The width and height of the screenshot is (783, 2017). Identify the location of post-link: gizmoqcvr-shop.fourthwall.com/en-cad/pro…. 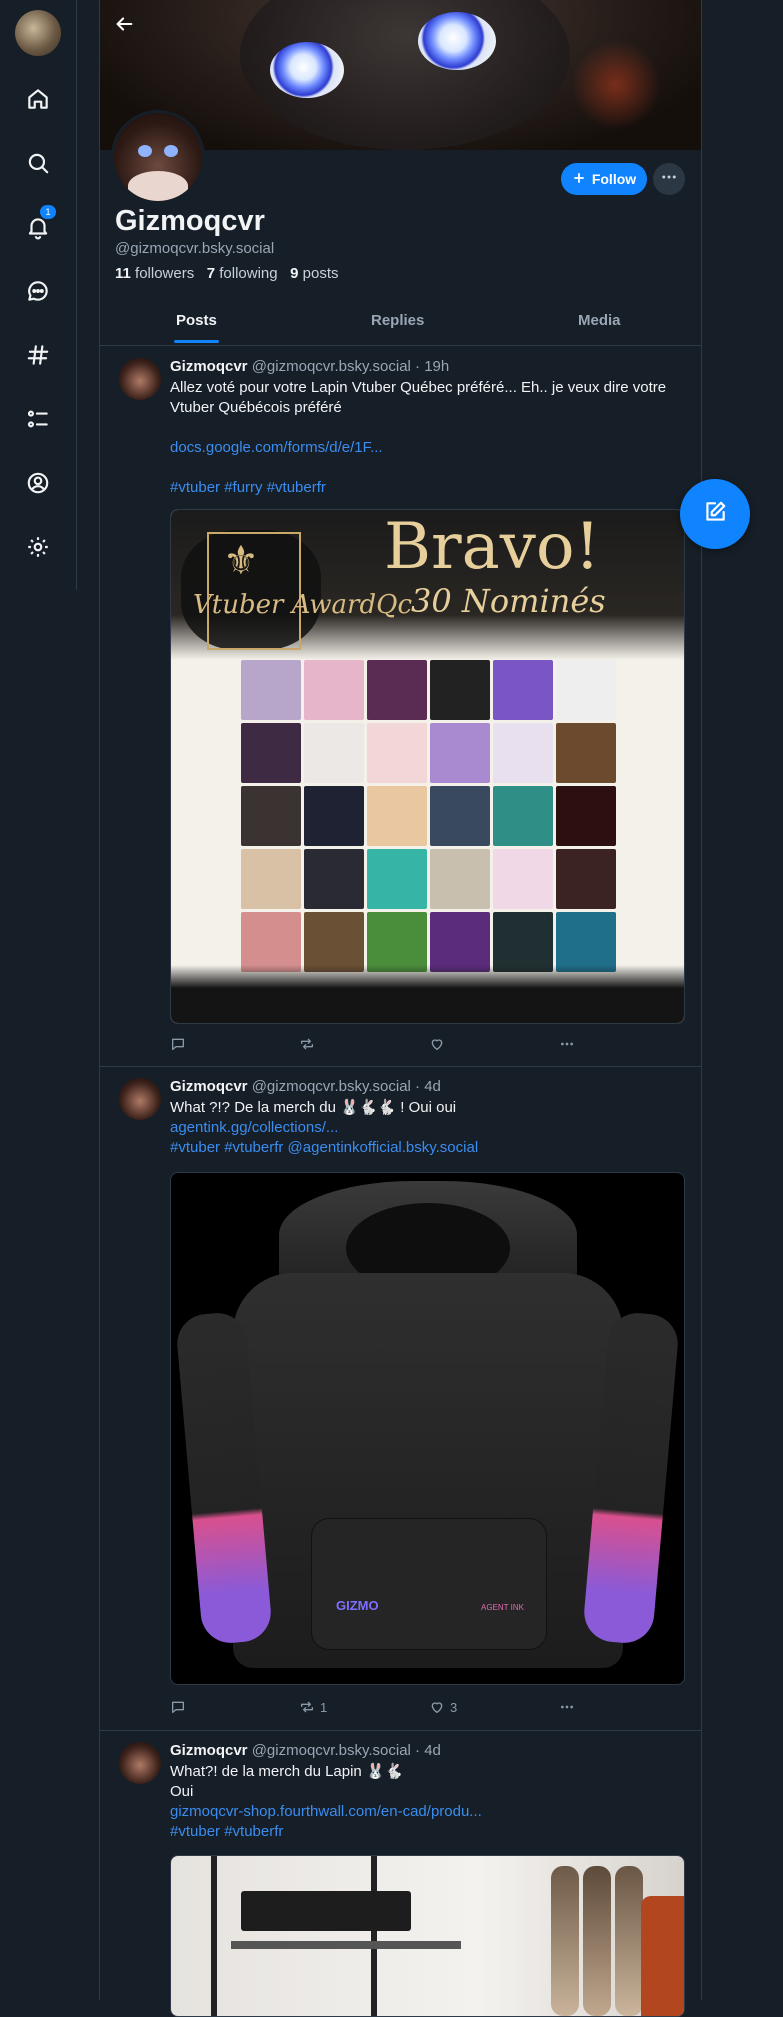
(425, 1812).